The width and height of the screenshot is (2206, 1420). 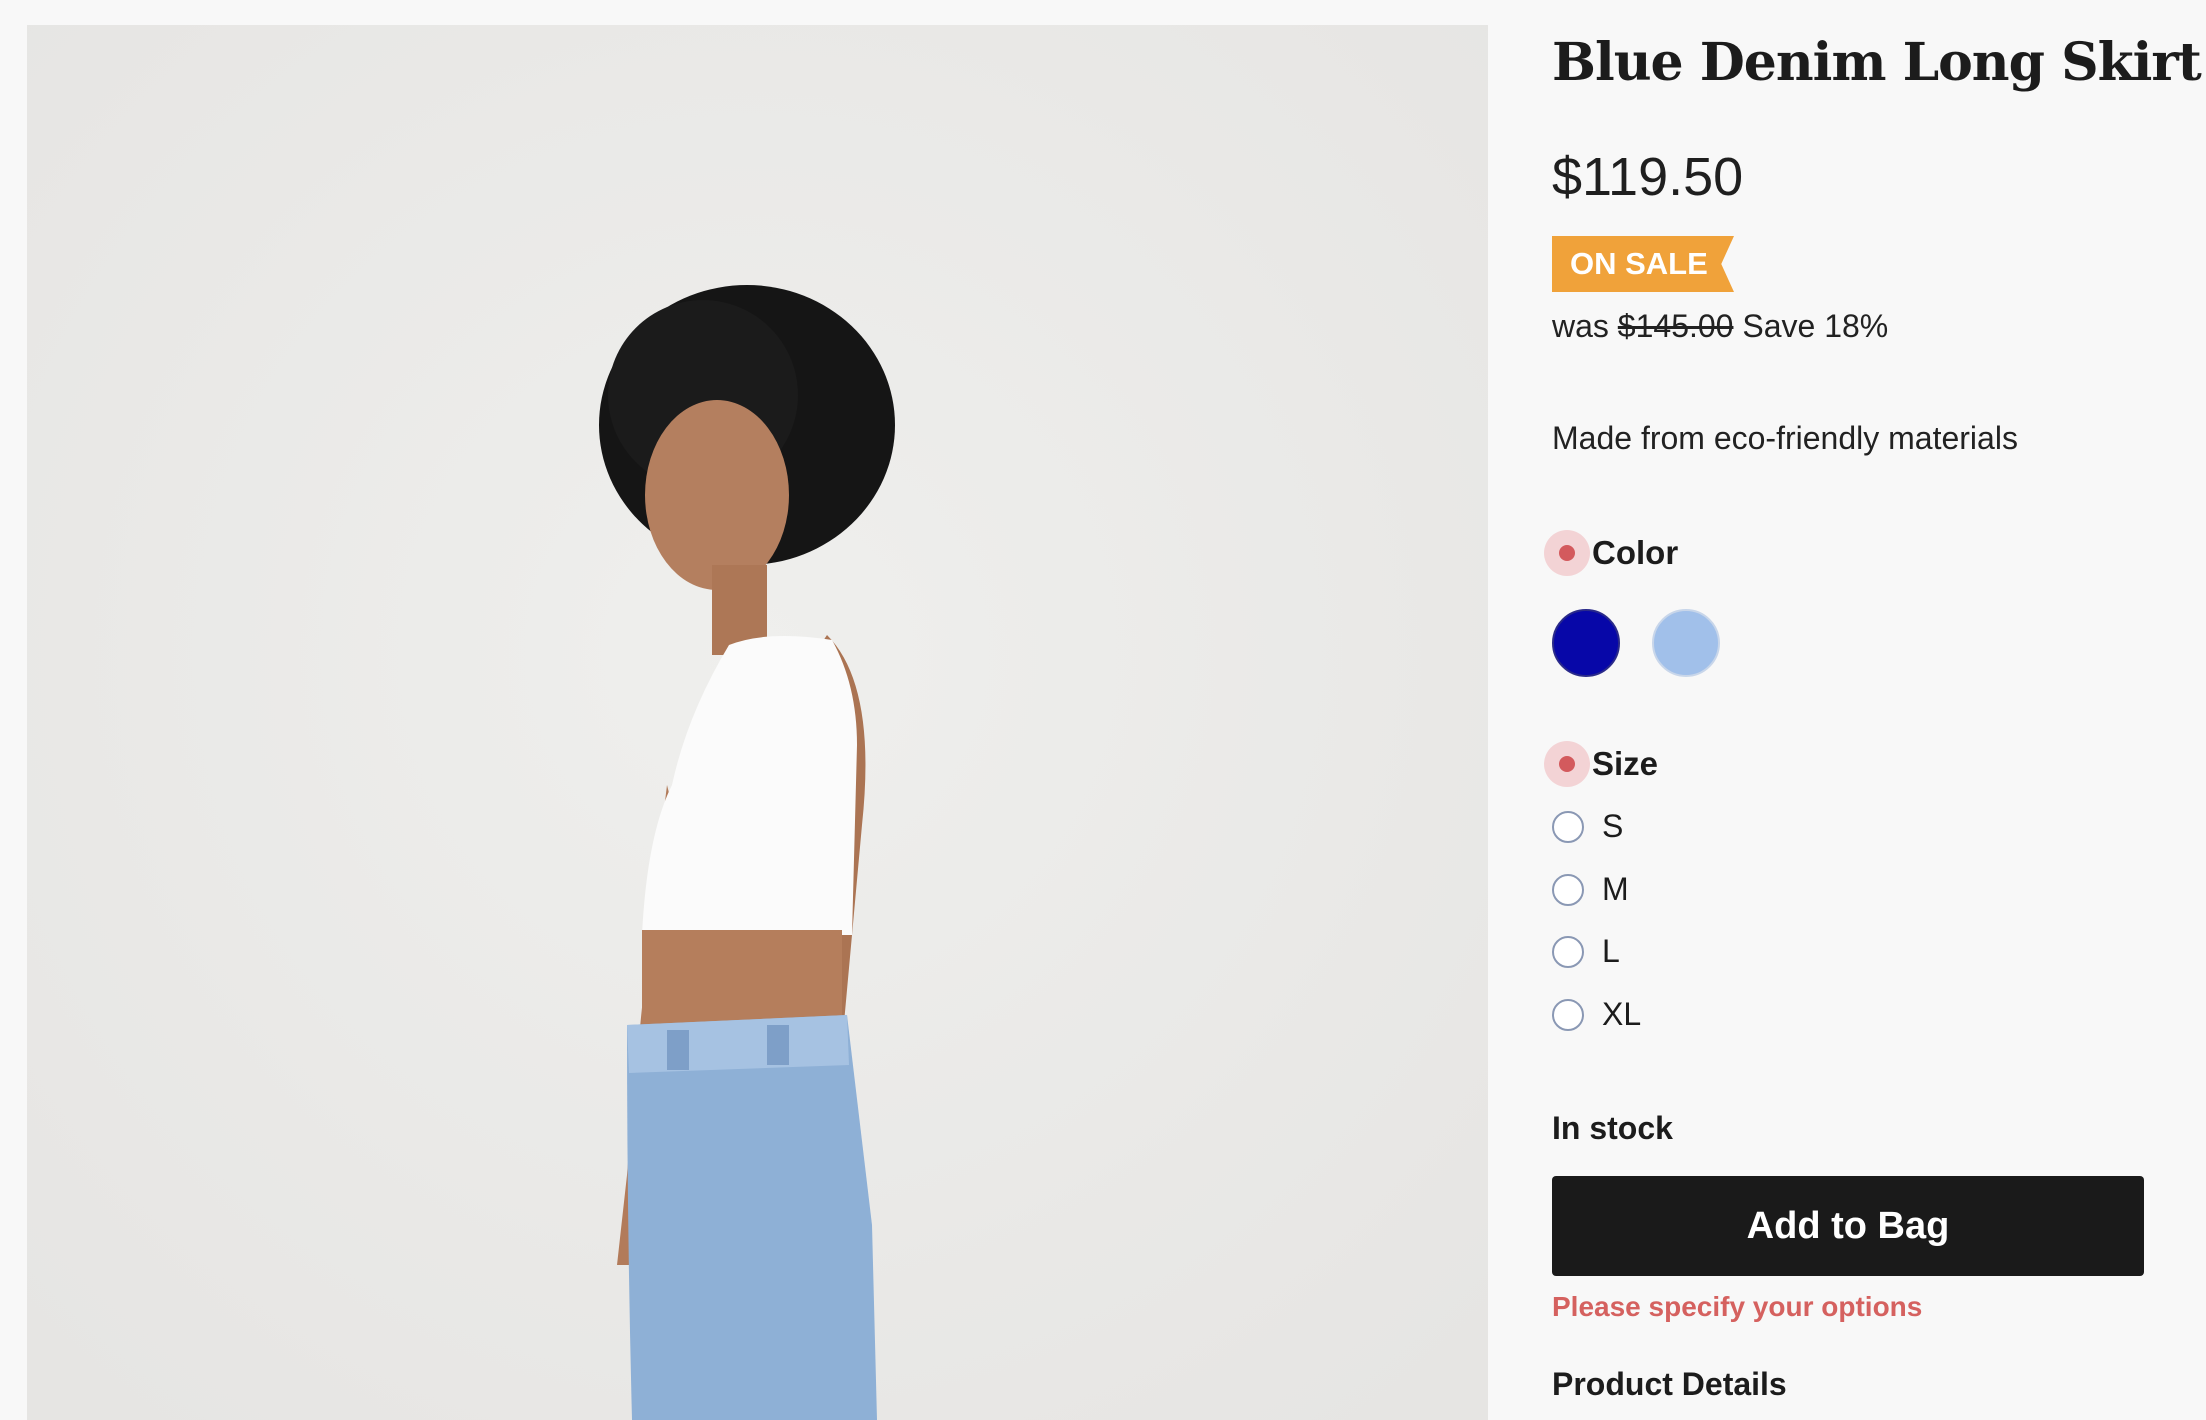 I want to click on color-label-text: Color, so click(x=1635, y=552).